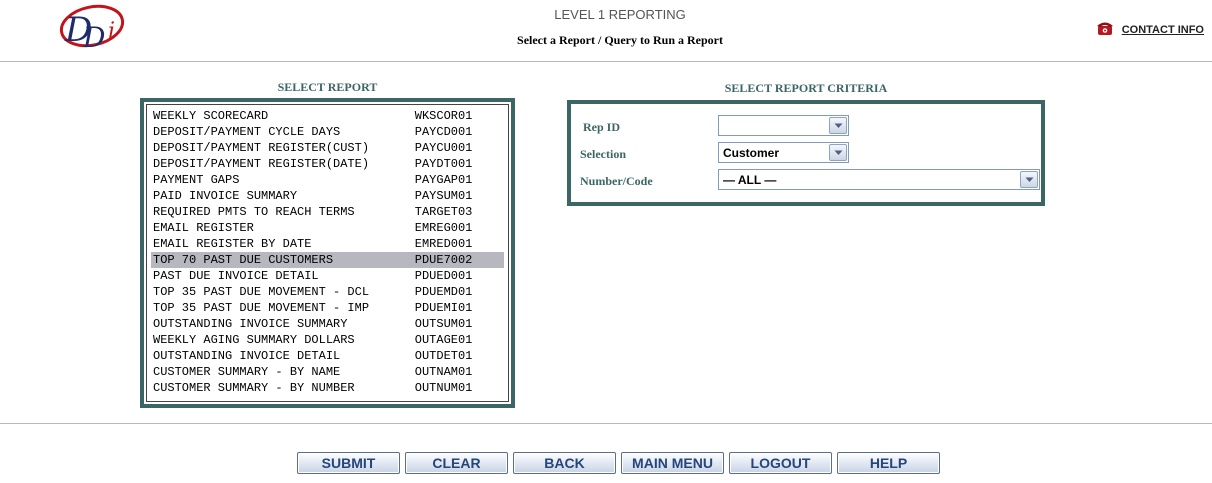  What do you see at coordinates (211, 116) in the screenshot?
I see `report-option-name: WEEKLY SCORECARD` at bounding box center [211, 116].